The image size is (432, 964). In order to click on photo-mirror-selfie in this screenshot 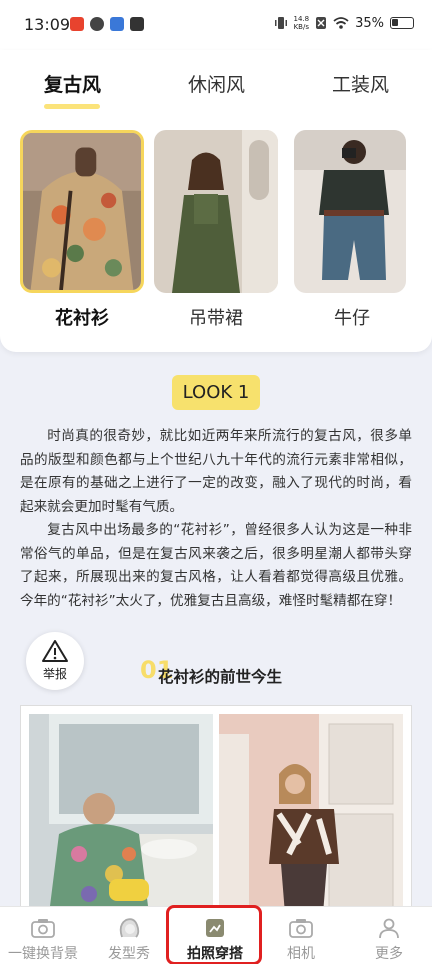, I will do `click(121, 814)`.